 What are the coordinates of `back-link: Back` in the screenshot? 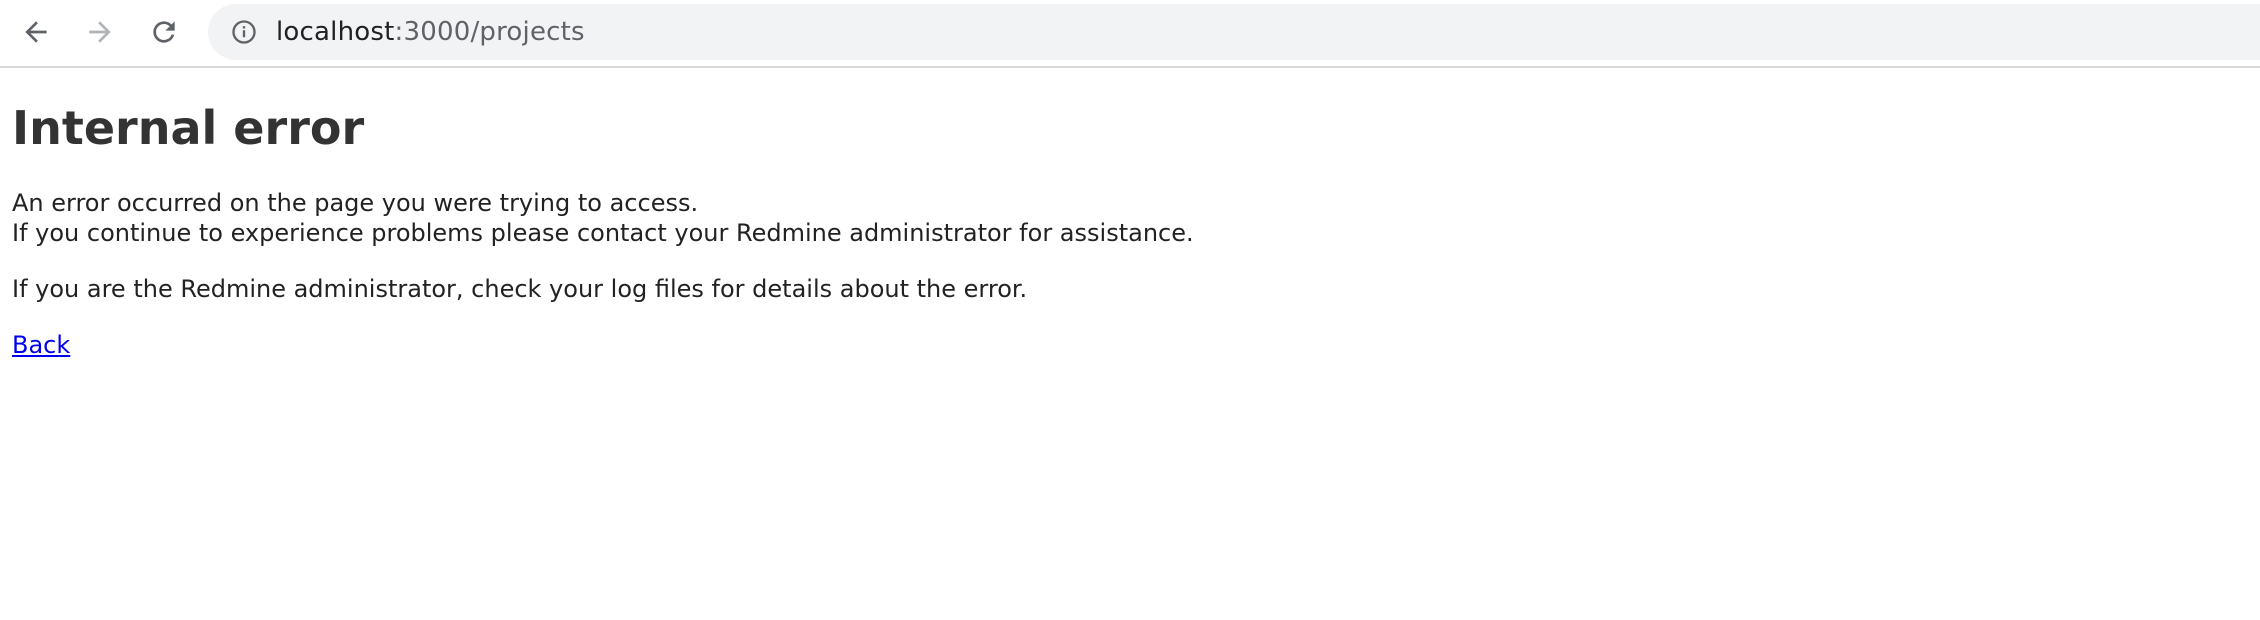 It's located at (41, 345).